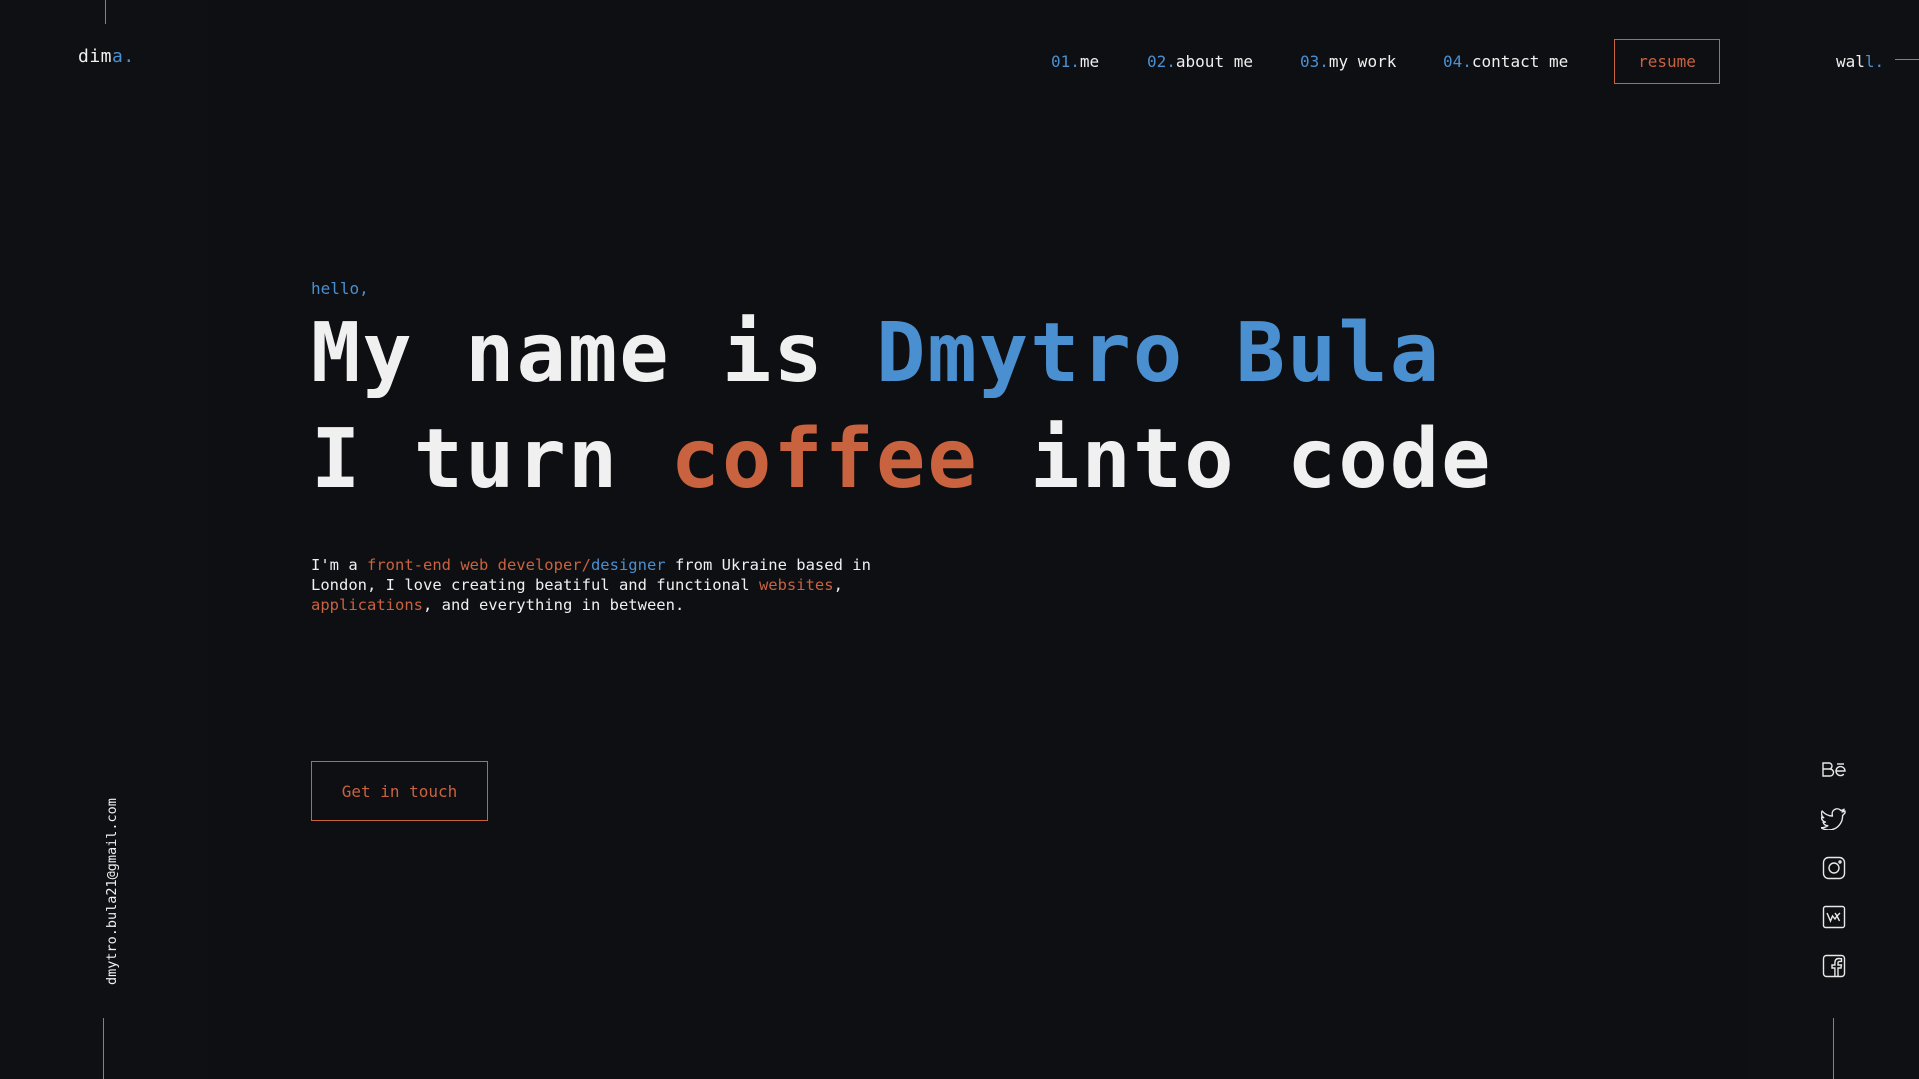 The image size is (1919, 1079). Describe the element at coordinates (796, 585) in the screenshot. I see `intro-websites: websites` at that location.